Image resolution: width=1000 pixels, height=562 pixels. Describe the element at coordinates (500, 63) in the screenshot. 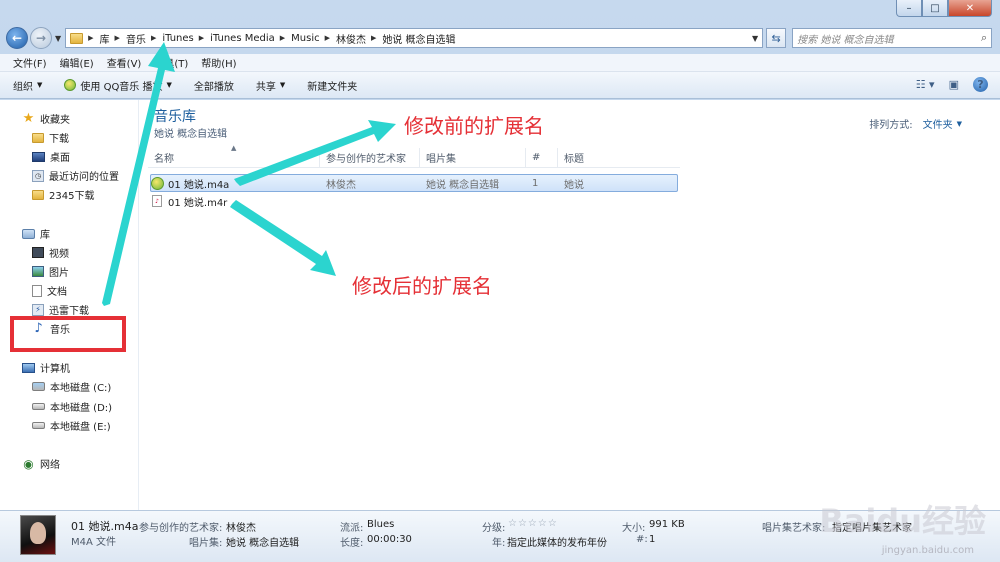

I see `menu-bar: 文件(F) 编辑(E) 查看(V) 工具(T) 帮助(H)` at that location.